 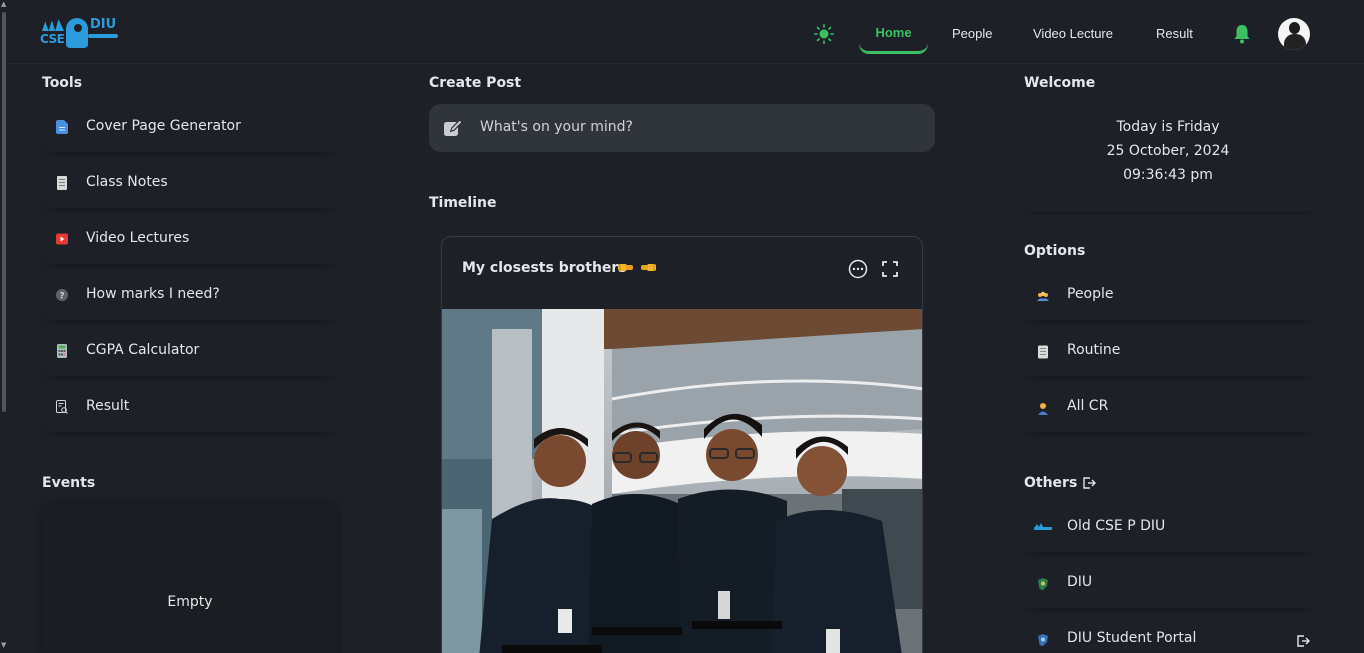 What do you see at coordinates (62, 351) in the screenshot?
I see `calculator-icon` at bounding box center [62, 351].